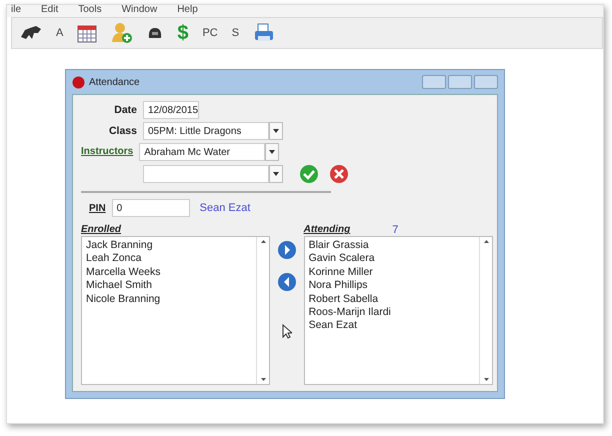 The image size is (612, 436). What do you see at coordinates (264, 33) in the screenshot?
I see `printer-icon` at bounding box center [264, 33].